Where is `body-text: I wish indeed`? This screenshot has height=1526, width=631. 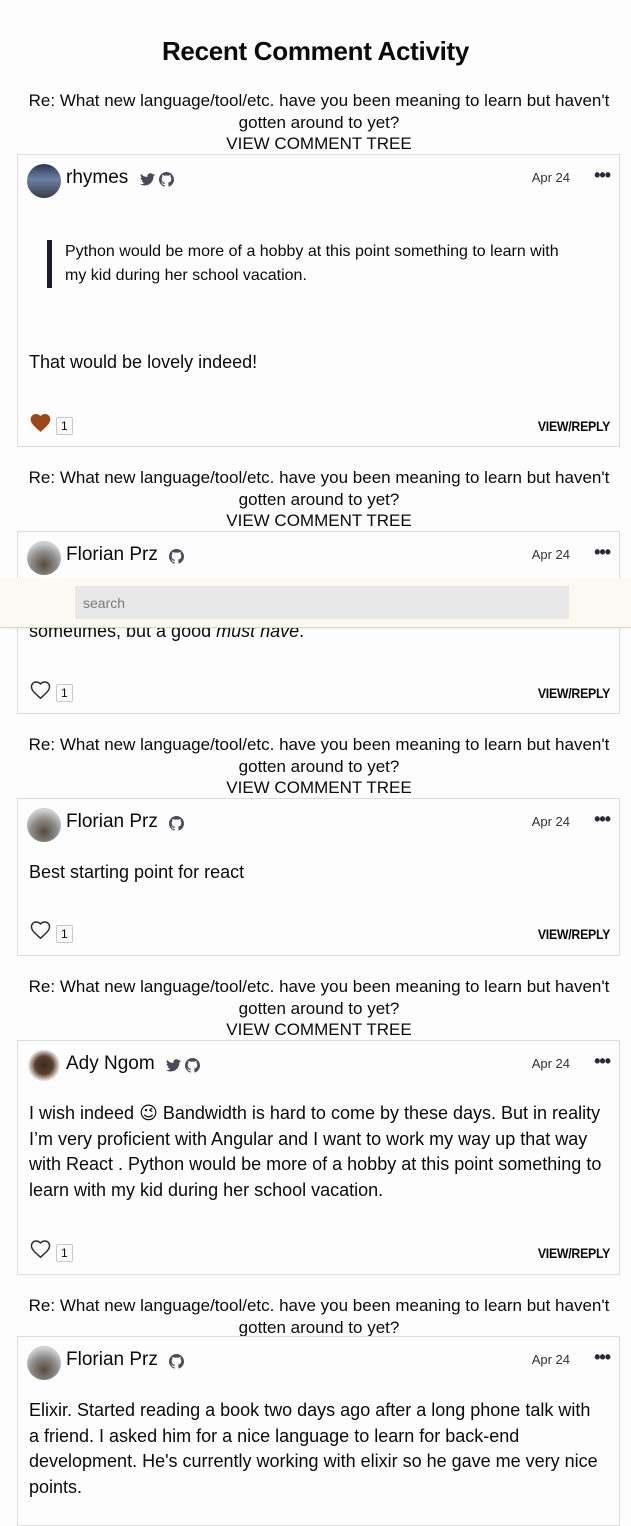 body-text: I wish indeed is located at coordinates (84, 1113).